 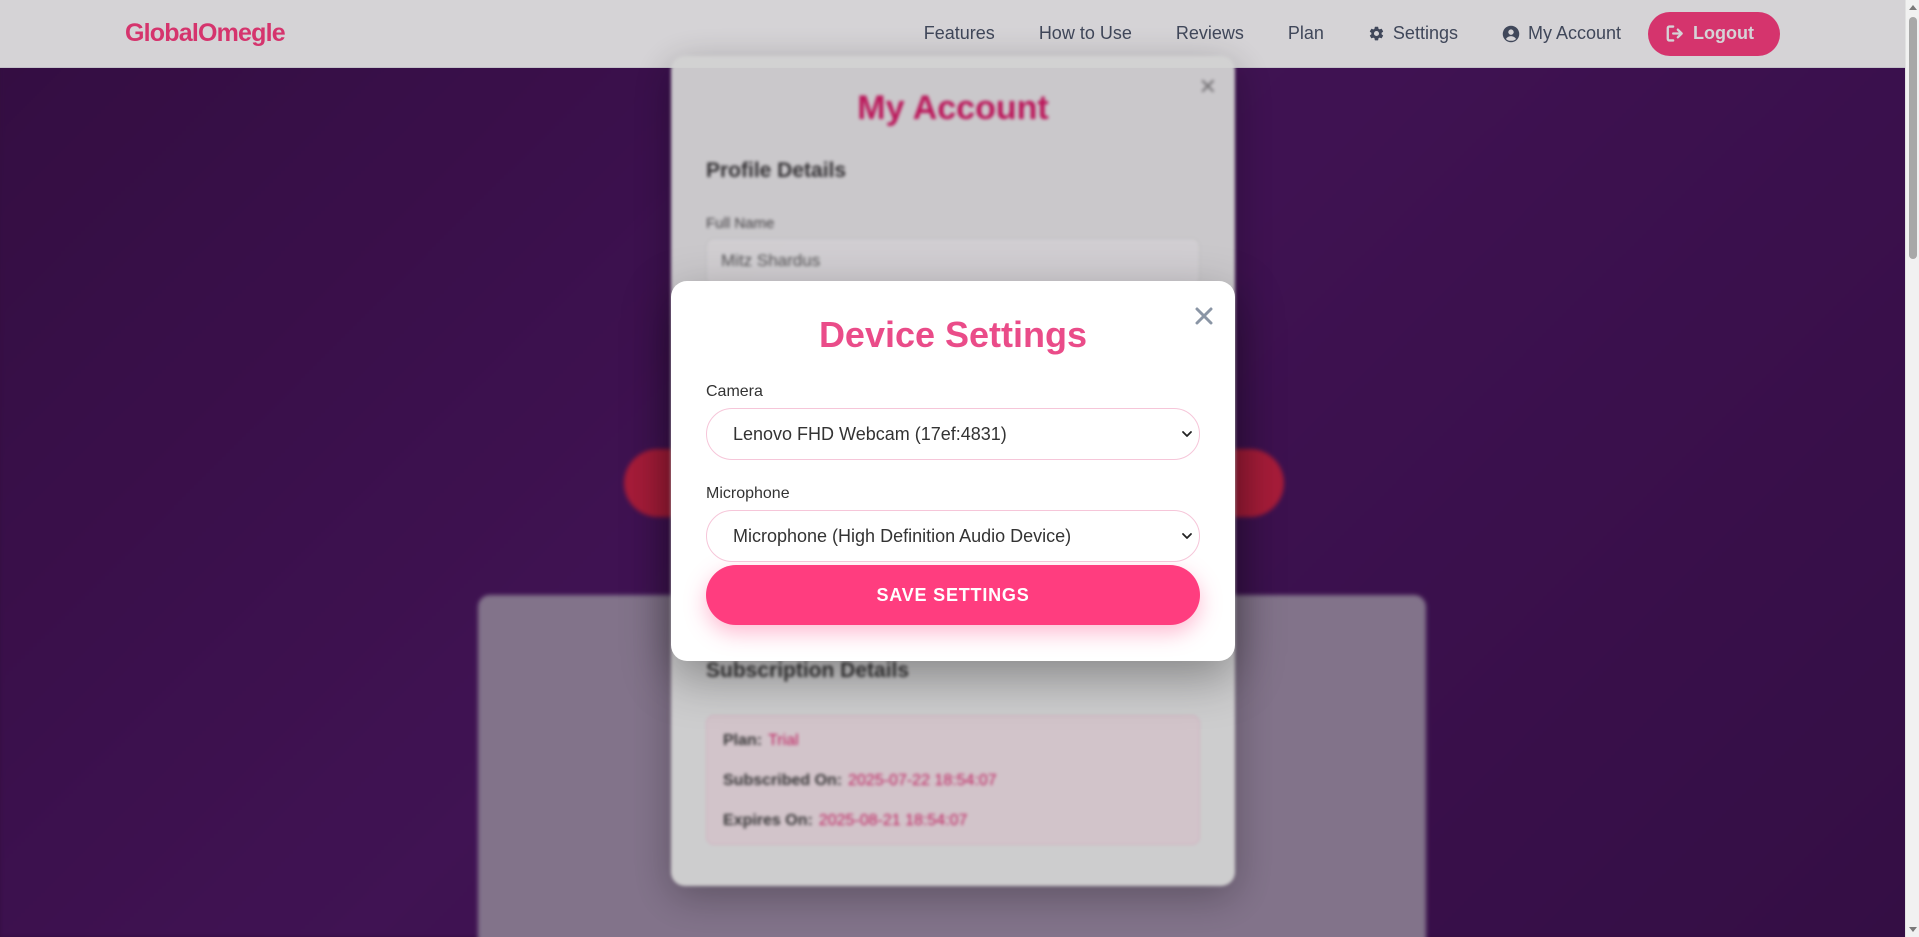 I want to click on subscription-heading: Subscription Details, so click(x=808, y=670).